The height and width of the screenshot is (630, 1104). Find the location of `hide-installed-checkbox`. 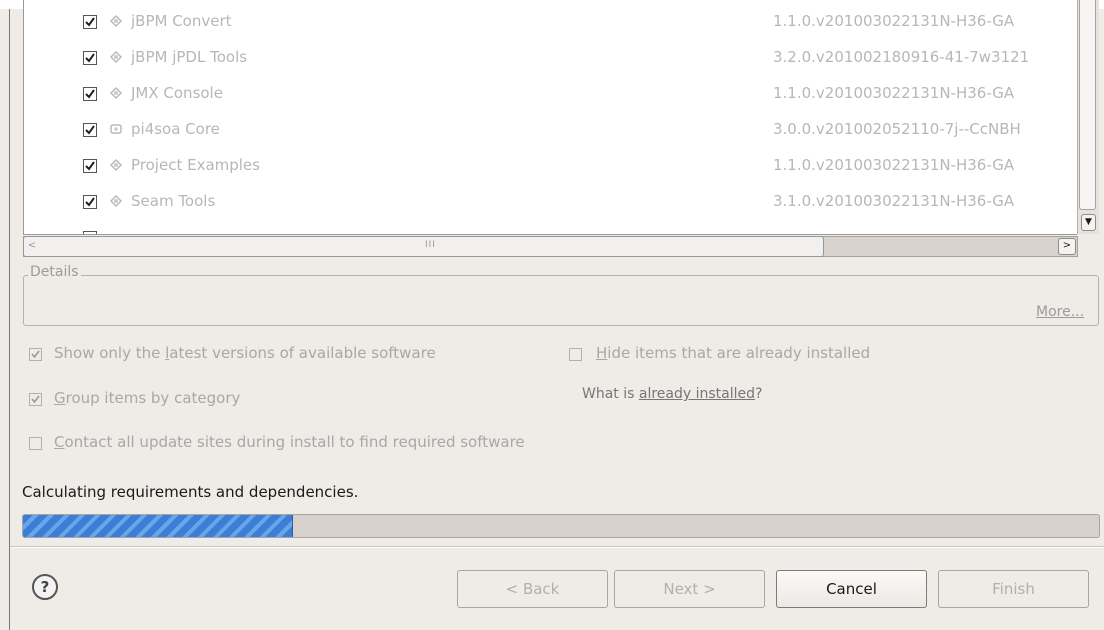

hide-installed-checkbox is located at coordinates (575, 354).